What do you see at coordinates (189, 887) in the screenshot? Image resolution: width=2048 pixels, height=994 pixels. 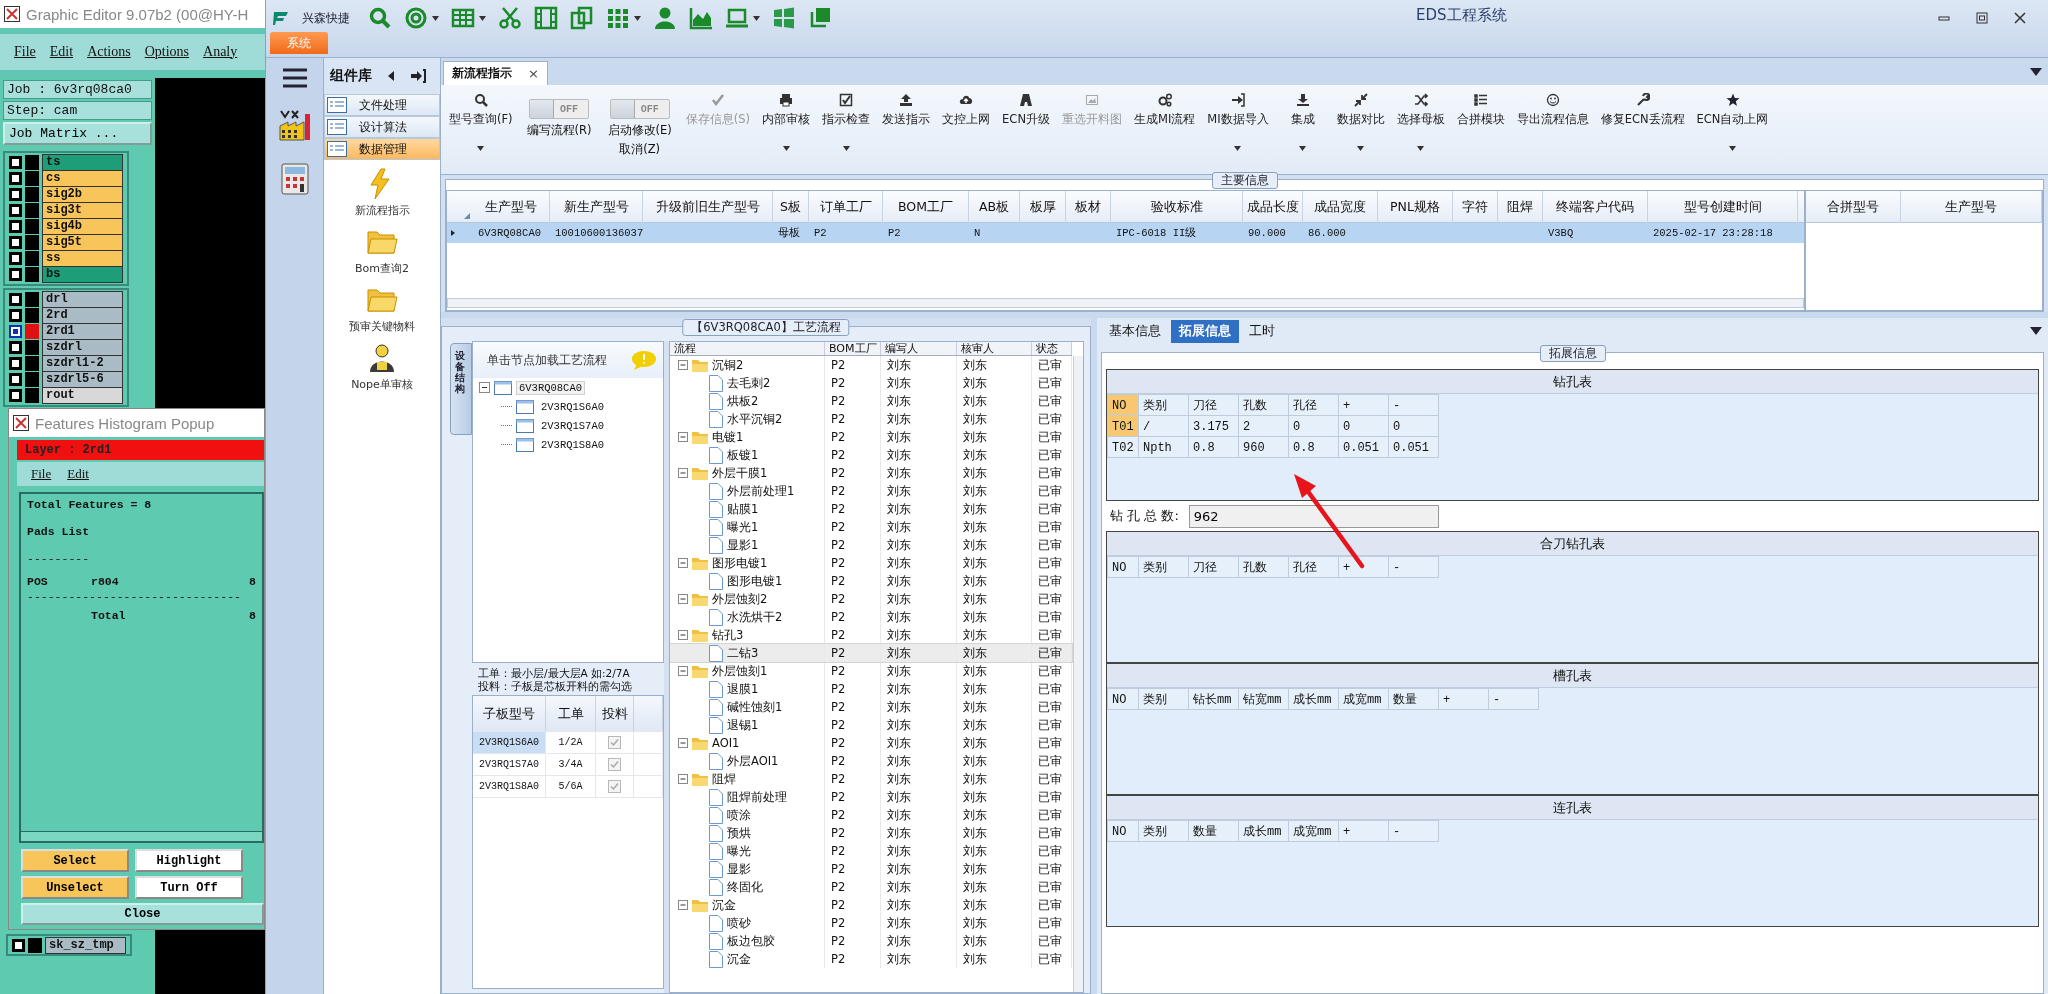 I see `popup-button: Turn Off` at bounding box center [189, 887].